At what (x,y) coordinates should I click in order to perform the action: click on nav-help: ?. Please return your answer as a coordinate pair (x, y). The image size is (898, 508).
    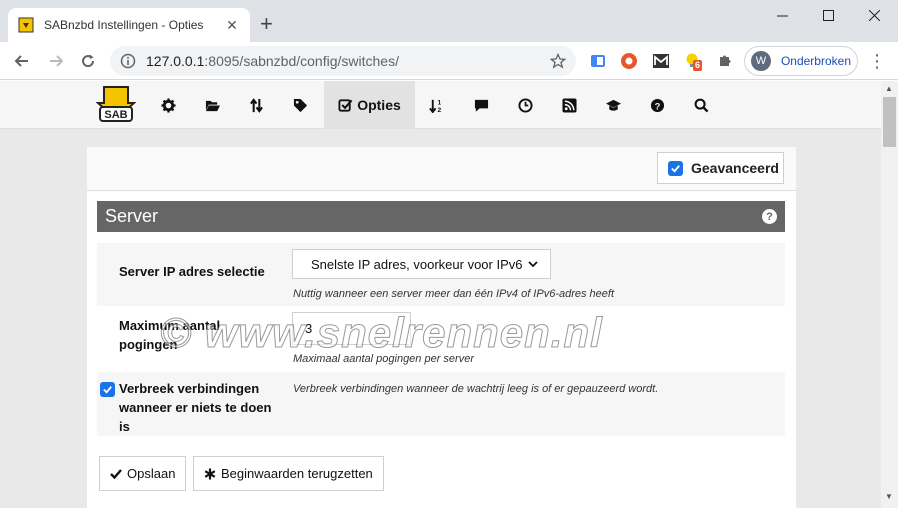
    Looking at the image, I should click on (657, 105).